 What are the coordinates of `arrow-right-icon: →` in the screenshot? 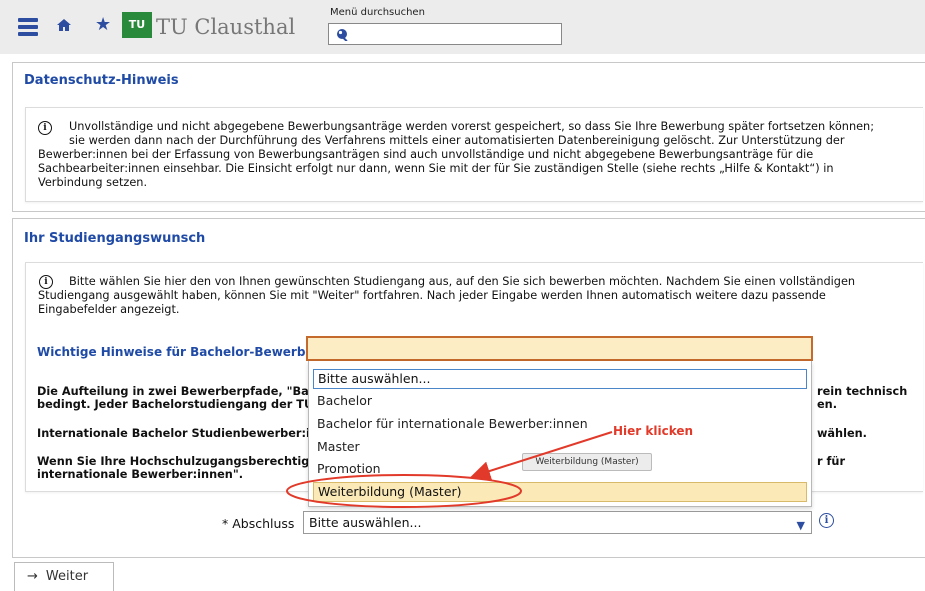 It's located at (32, 576).